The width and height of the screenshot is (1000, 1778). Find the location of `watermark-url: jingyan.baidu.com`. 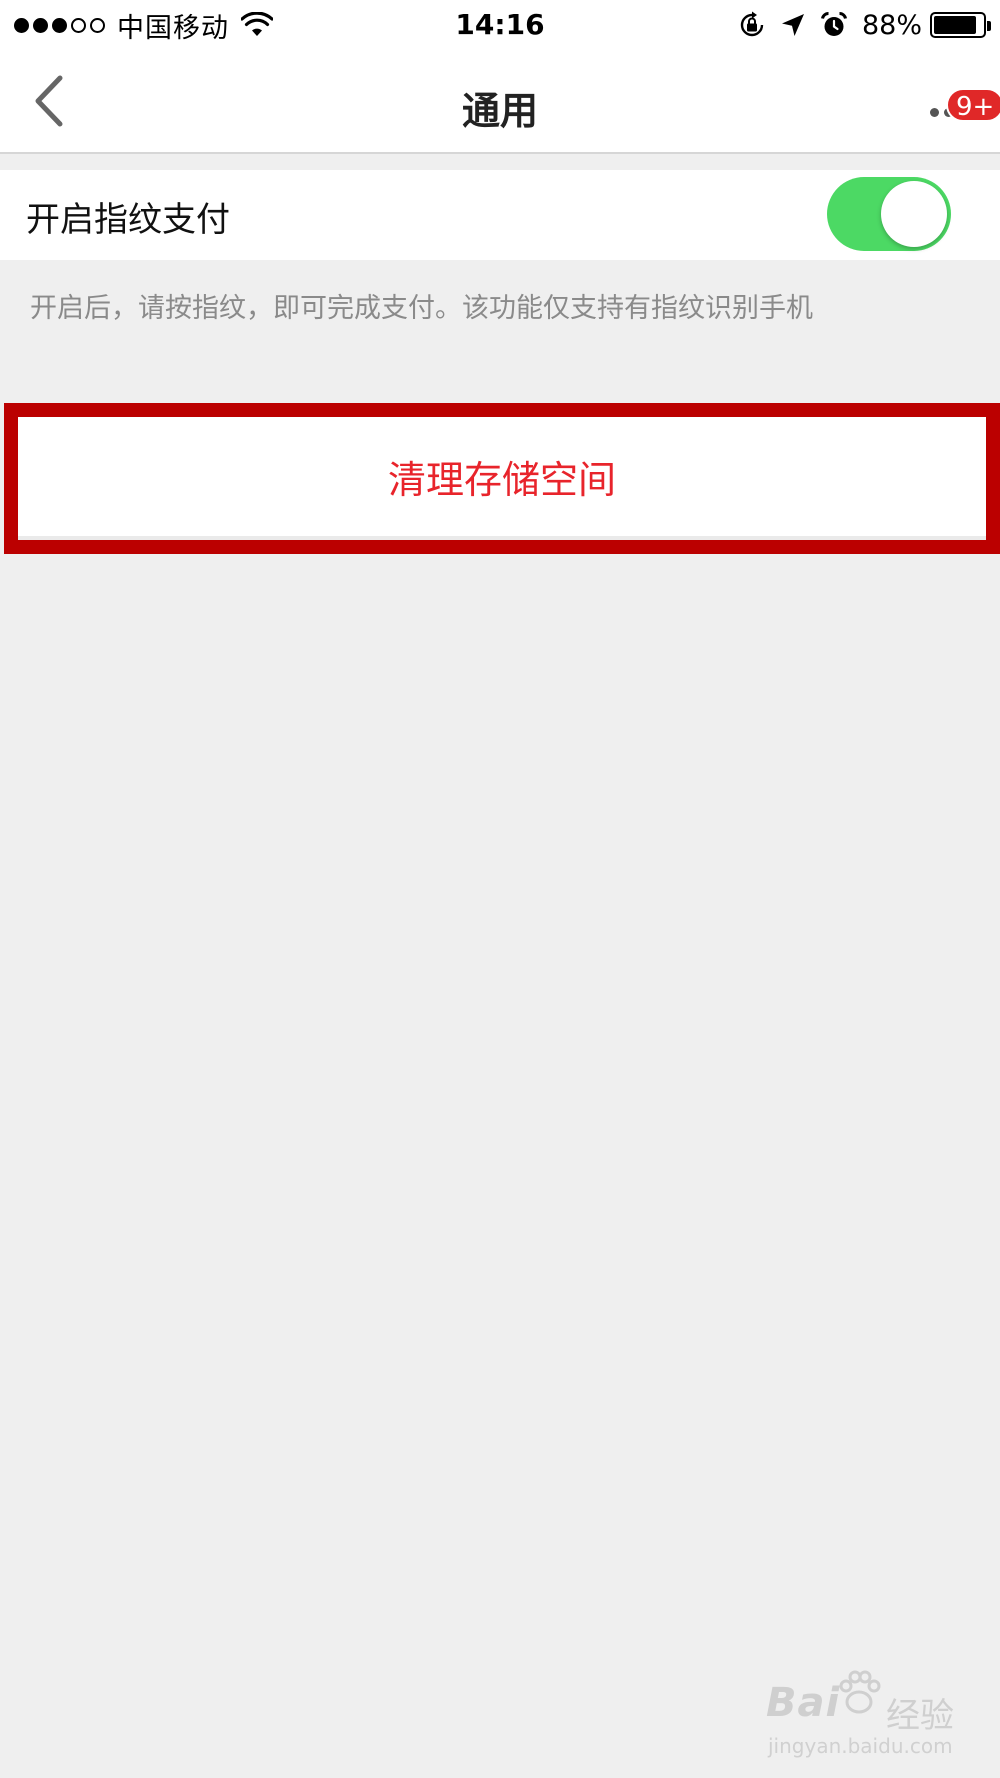

watermark-url: jingyan.baidu.com is located at coordinates (860, 1746).